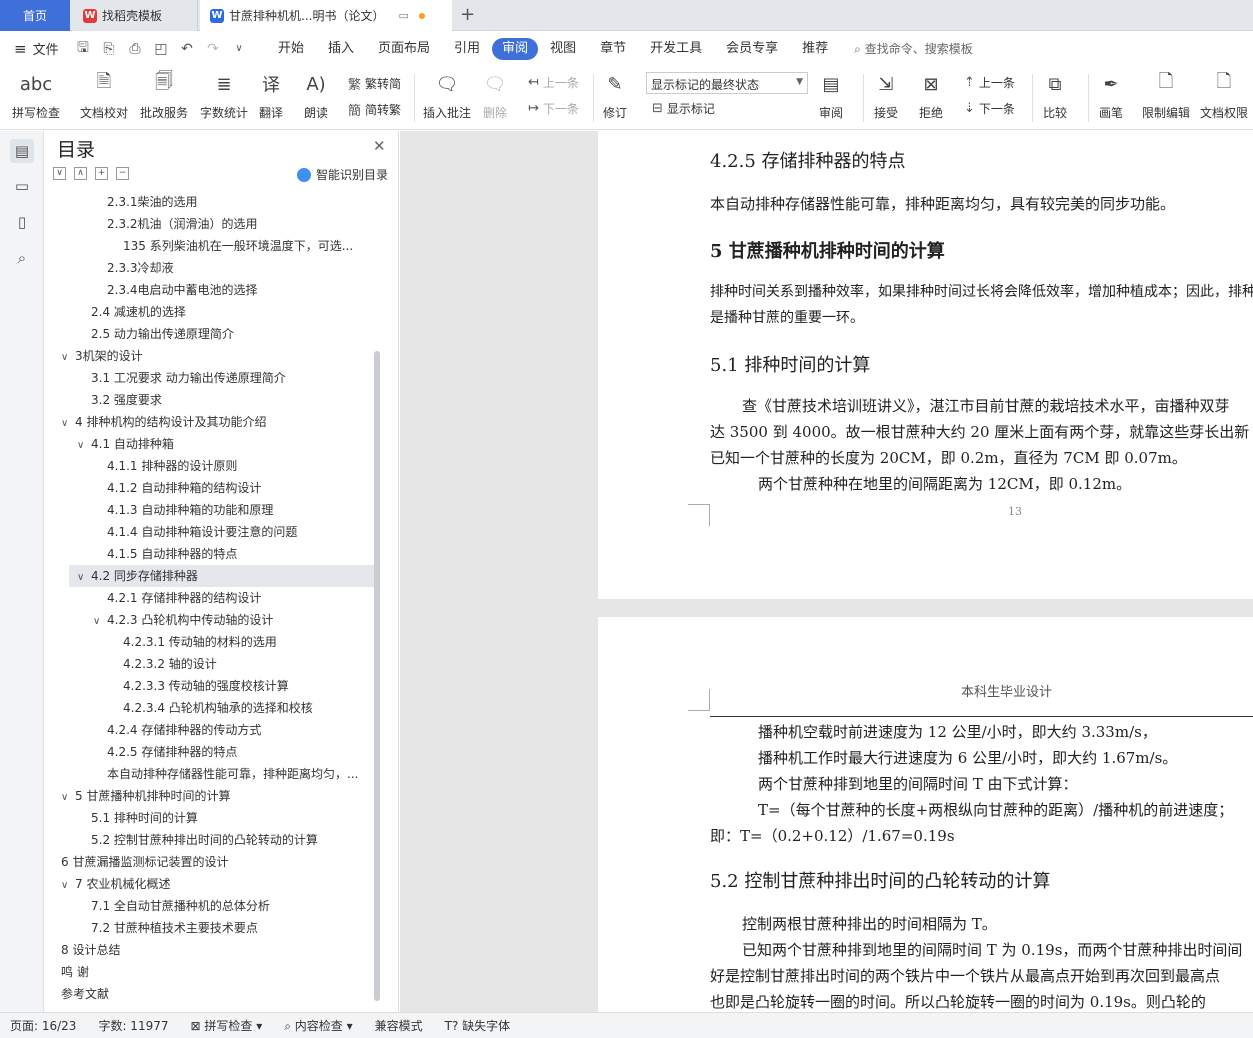 The image size is (1253, 1038). What do you see at coordinates (210, 290) in the screenshot?
I see `toc-item: 2.3.4电启动中蓄电池的选择` at bounding box center [210, 290].